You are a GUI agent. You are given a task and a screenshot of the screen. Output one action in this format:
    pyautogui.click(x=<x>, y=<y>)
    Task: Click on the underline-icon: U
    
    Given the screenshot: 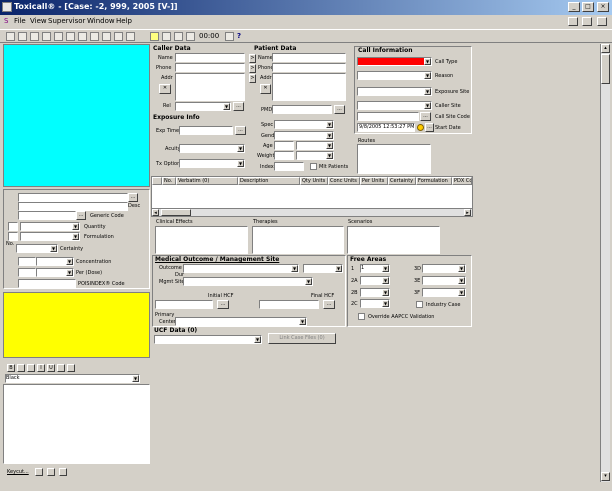 What is the action you would take?
    pyautogui.click(x=51, y=368)
    